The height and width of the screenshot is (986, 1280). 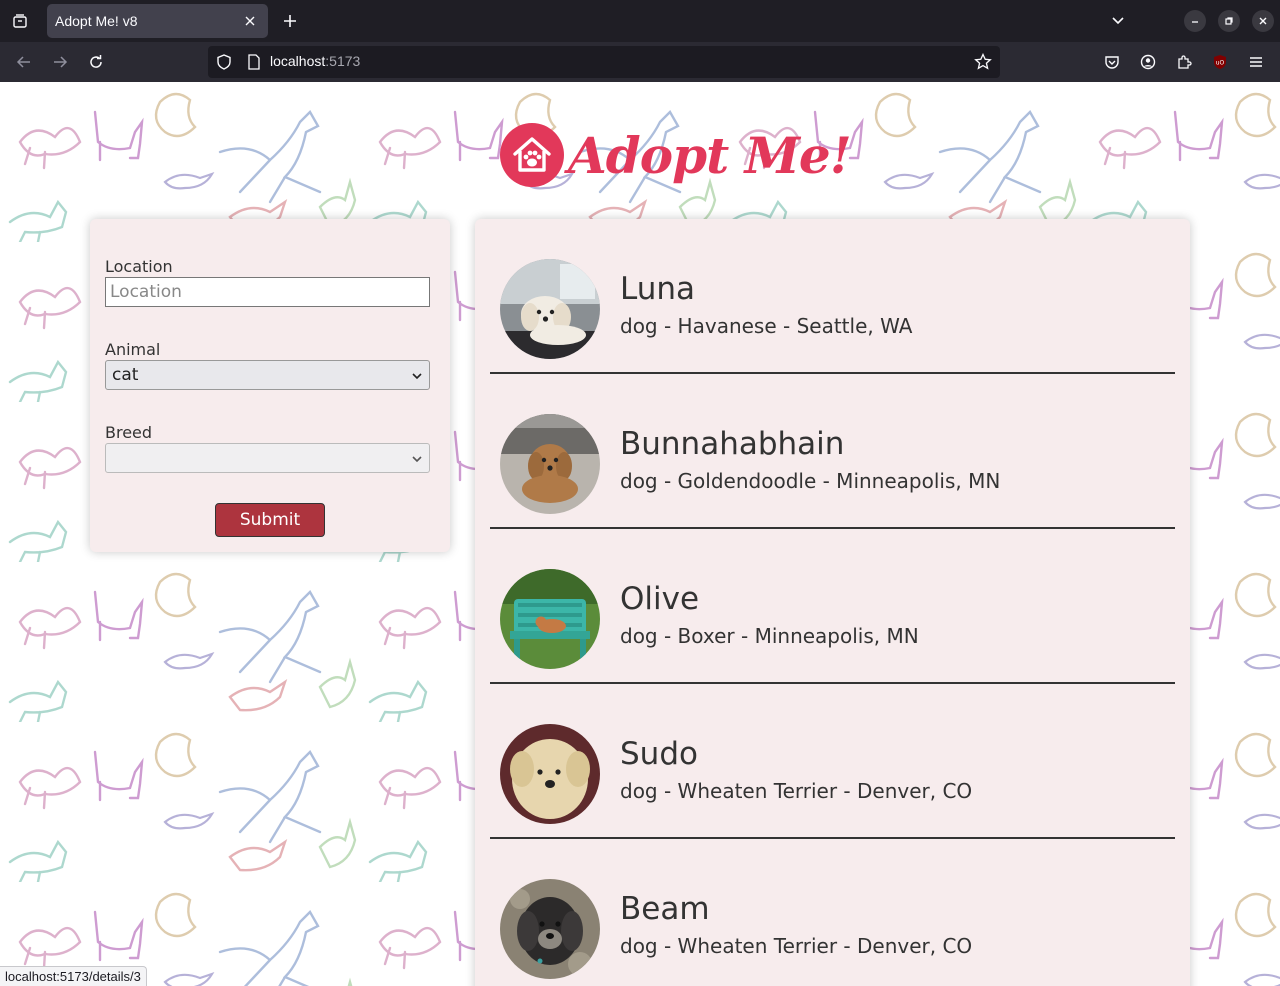 What do you see at coordinates (832, 912) in the screenshot?
I see `pet-card-beam: Beam dog - Wheaten Terrier - Denver, CO` at bounding box center [832, 912].